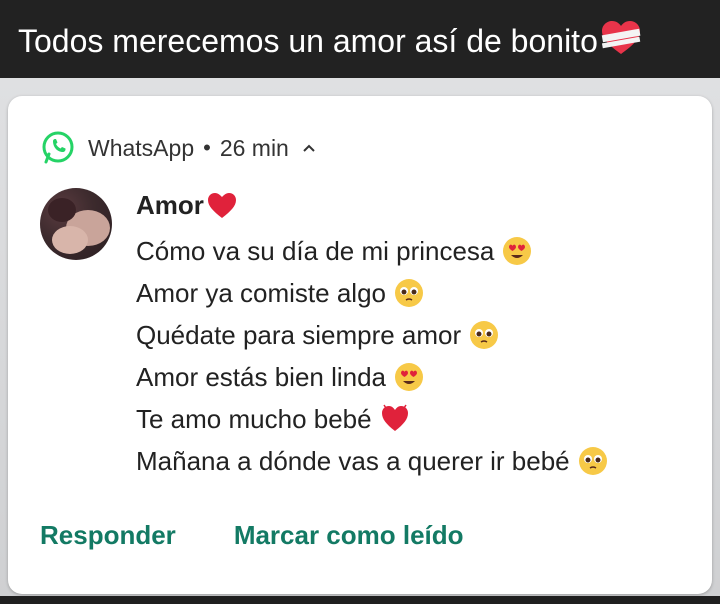 This screenshot has width=720, height=604. I want to click on message-line: Quédate para siempre amor, so click(372, 335).